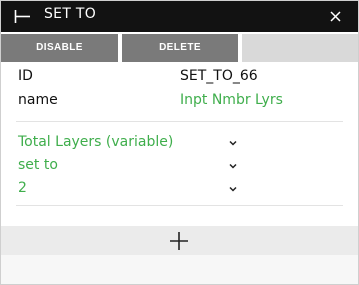 This screenshot has width=359, height=285. What do you see at coordinates (231, 100) in the screenshot?
I see `name-value: Inpt Nmbr Lyrs` at bounding box center [231, 100].